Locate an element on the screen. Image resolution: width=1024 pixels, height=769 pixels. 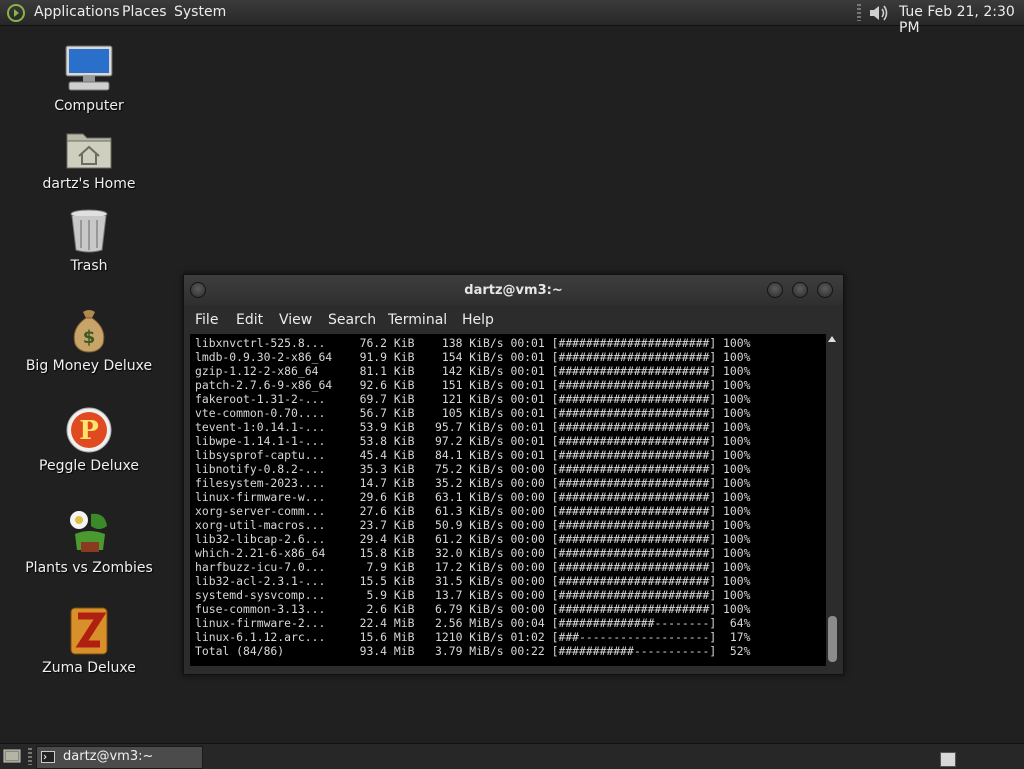
system-menu: System is located at coordinates (200, 12).